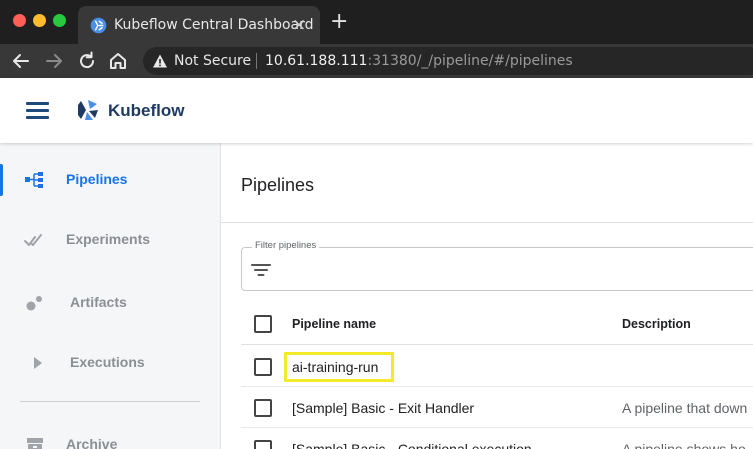 Image resolution: width=753 pixels, height=449 pixels. What do you see at coordinates (263, 324) in the screenshot?
I see `select-all-checkbox` at bounding box center [263, 324].